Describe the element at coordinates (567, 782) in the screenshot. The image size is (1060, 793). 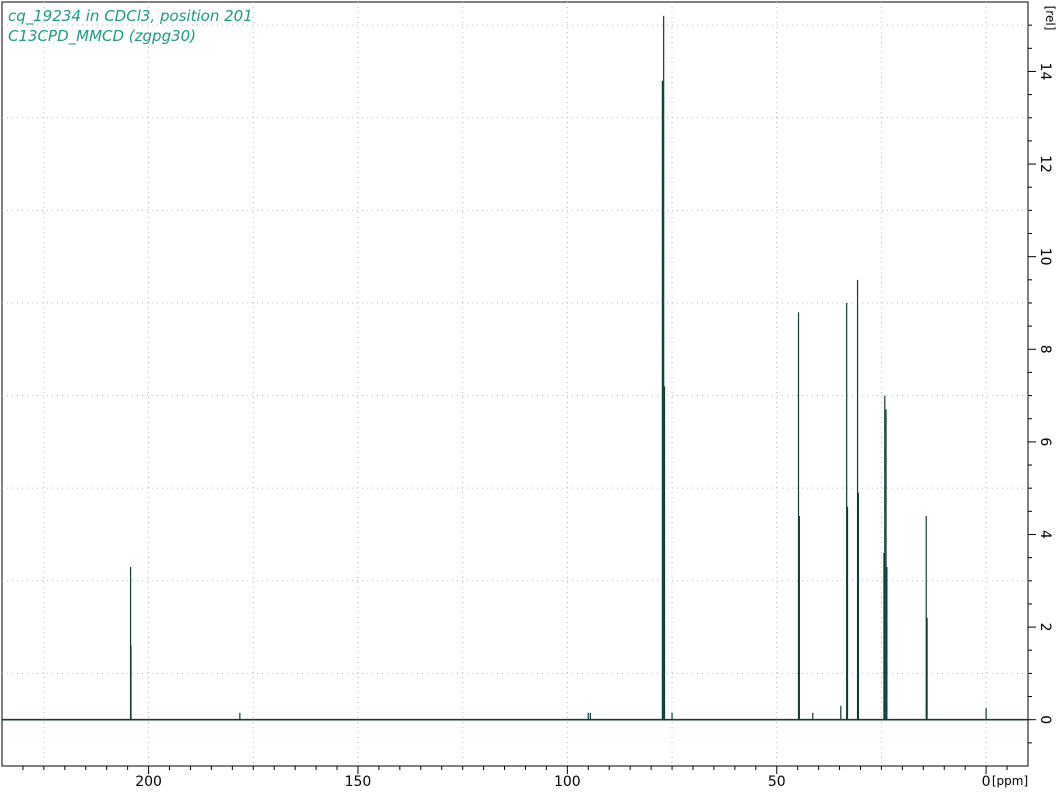
I see `x-tick-label: 100` at that location.